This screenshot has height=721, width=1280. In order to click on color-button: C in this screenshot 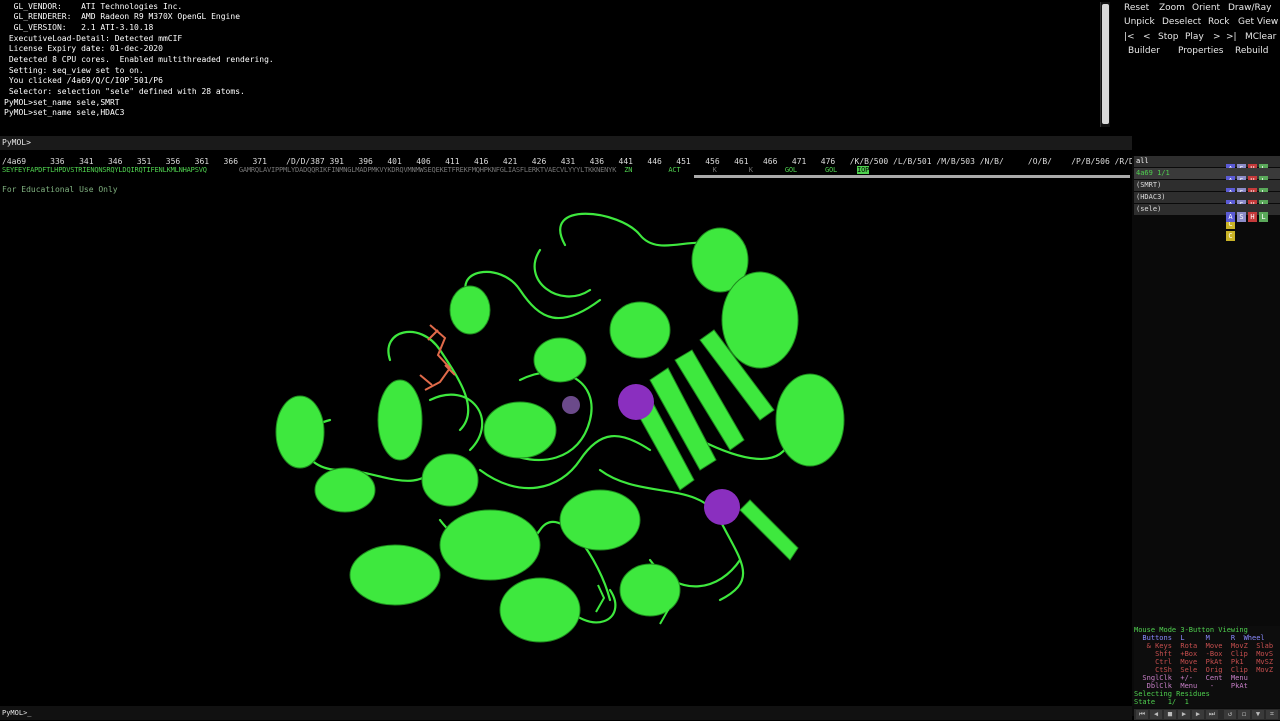, I will do `click(1230, 236)`.